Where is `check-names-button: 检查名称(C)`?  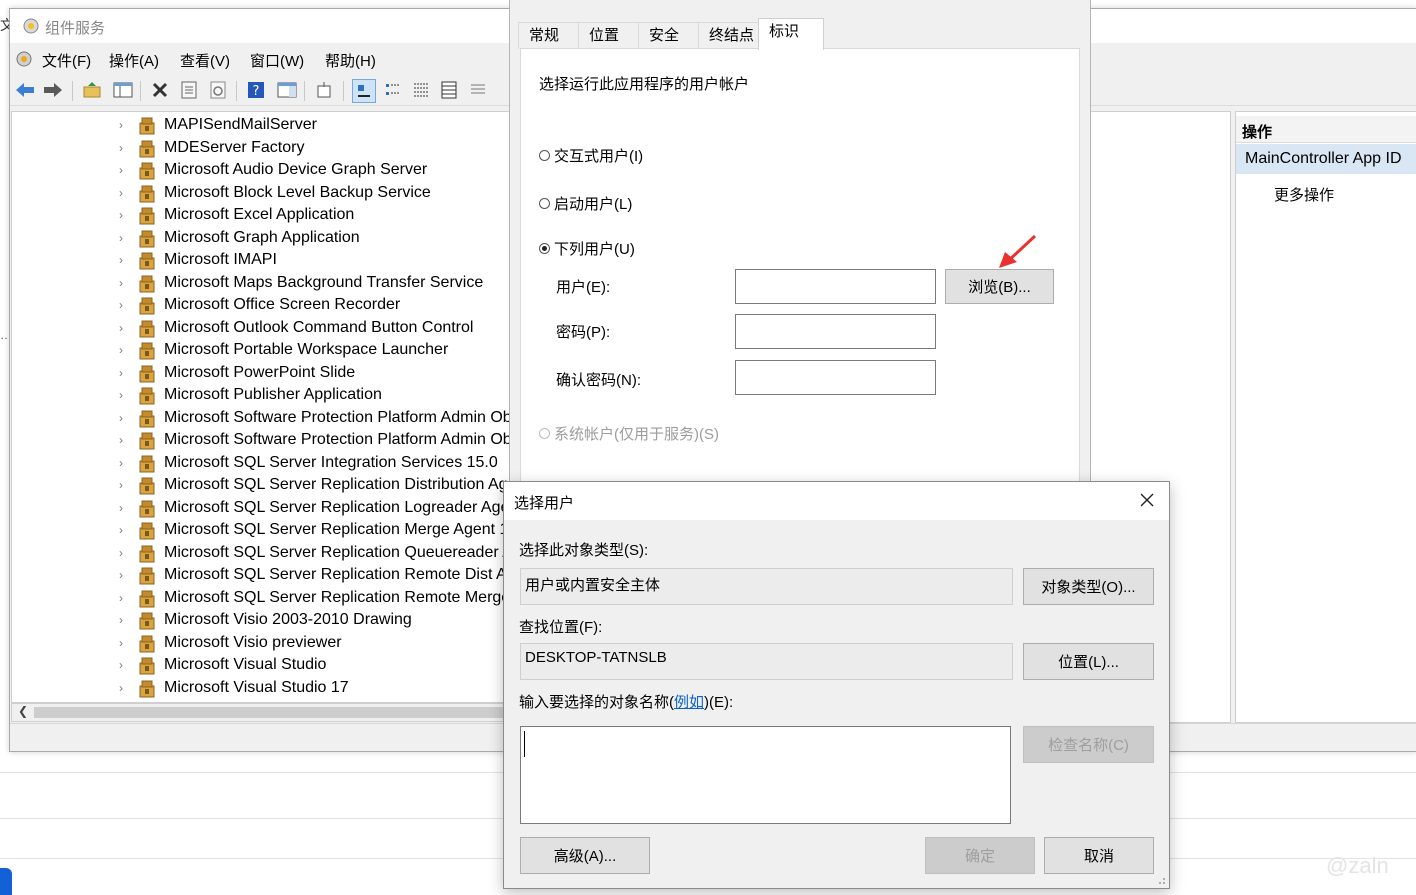
check-names-button: 检查名称(C) is located at coordinates (1088, 744).